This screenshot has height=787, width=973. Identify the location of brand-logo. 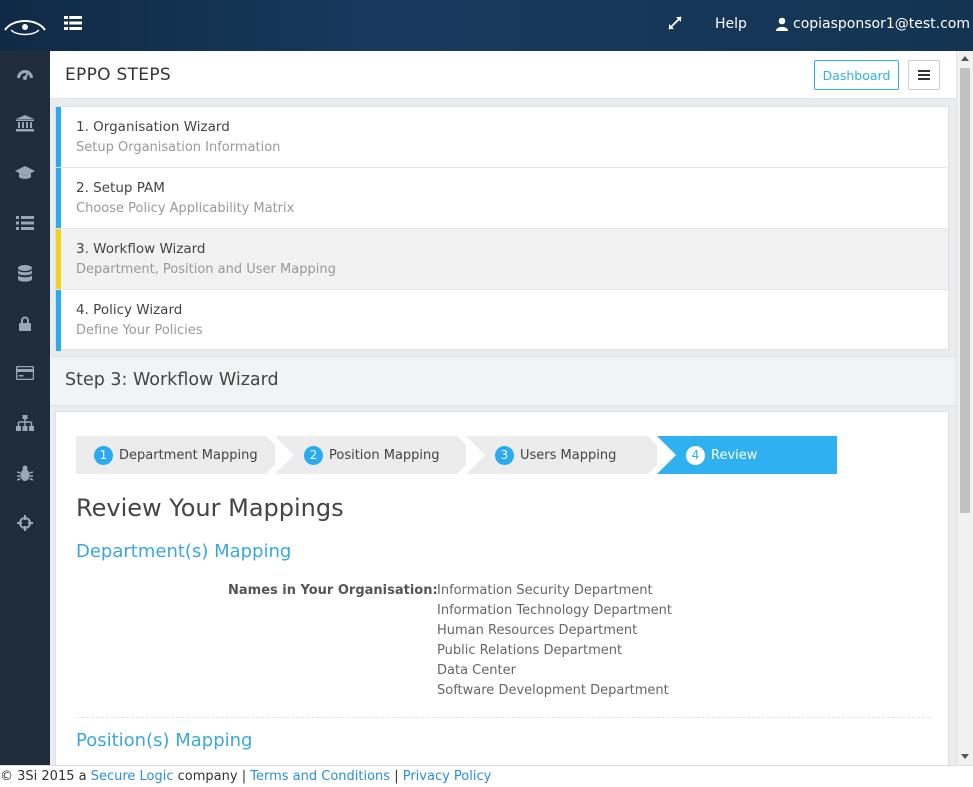
(25, 25).